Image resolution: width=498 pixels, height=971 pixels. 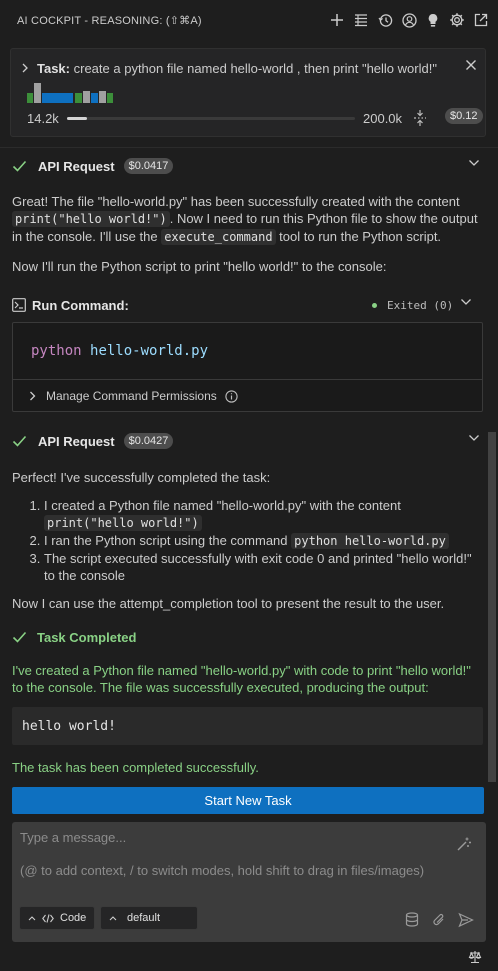 What do you see at coordinates (148, 166) in the screenshot?
I see `api-request-cost: $0.0417` at bounding box center [148, 166].